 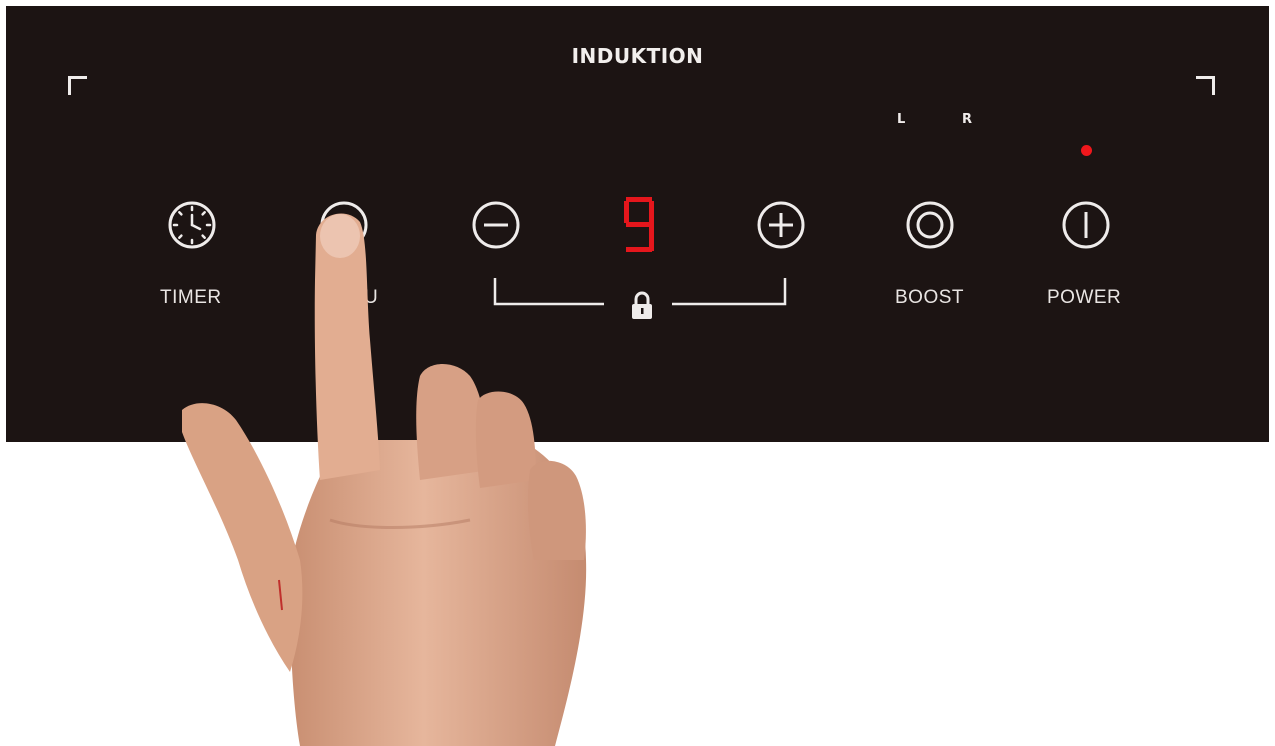 I want to click on boost-label: BOOST, so click(x=930, y=297).